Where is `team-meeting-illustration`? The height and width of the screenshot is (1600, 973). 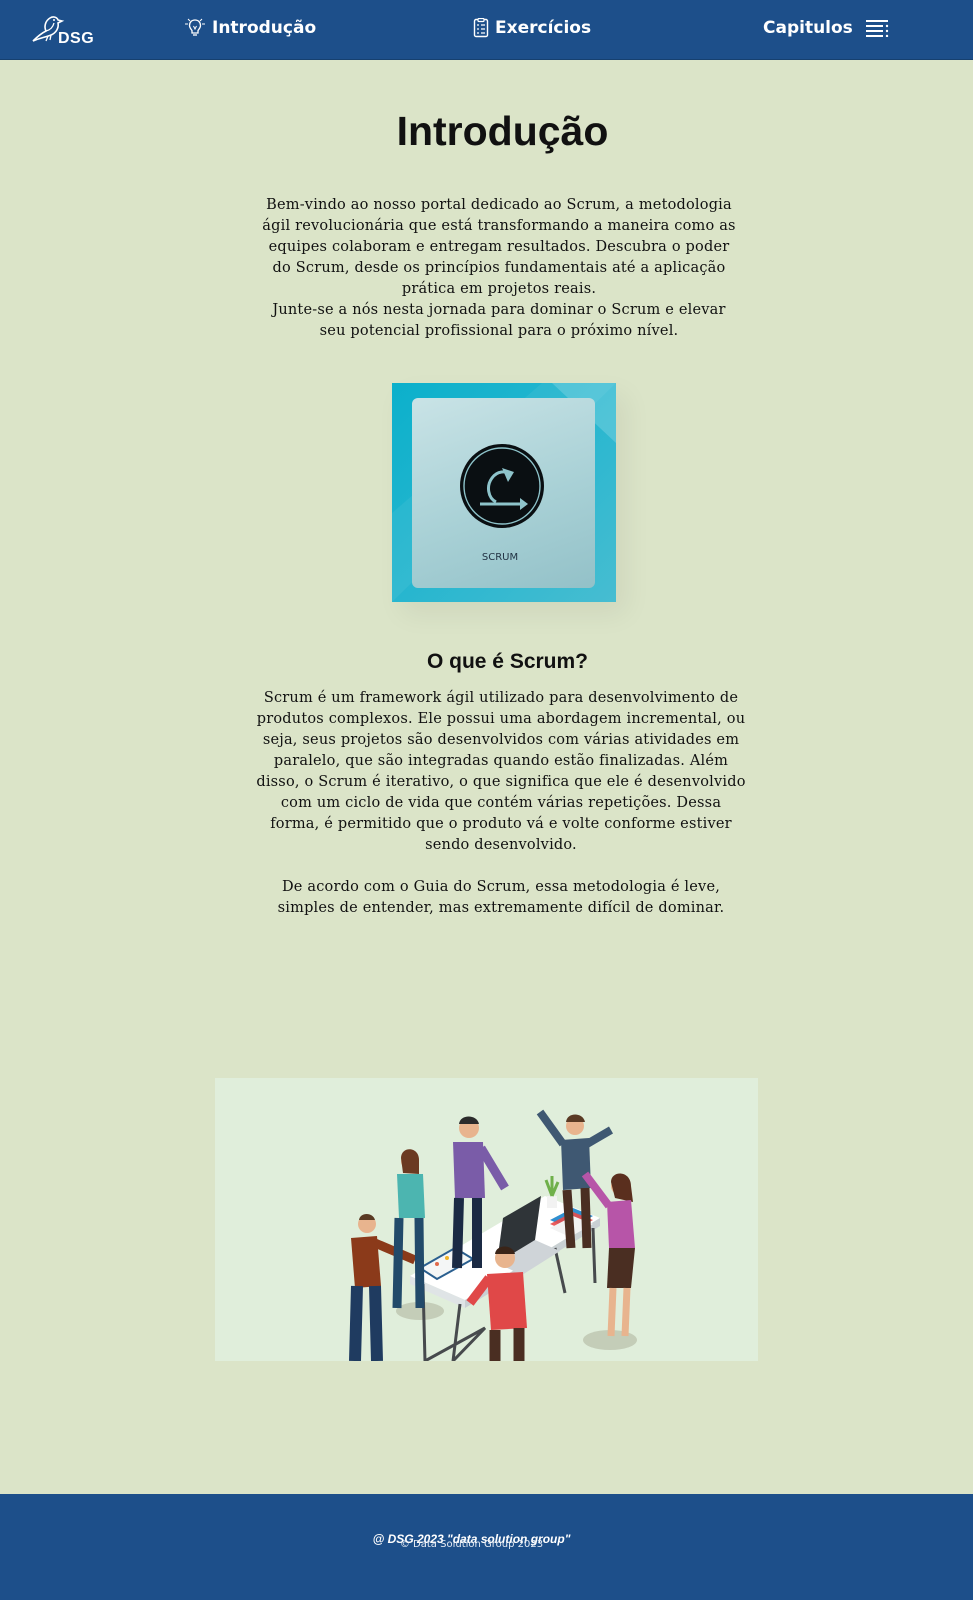 team-meeting-illustration is located at coordinates (486, 1219).